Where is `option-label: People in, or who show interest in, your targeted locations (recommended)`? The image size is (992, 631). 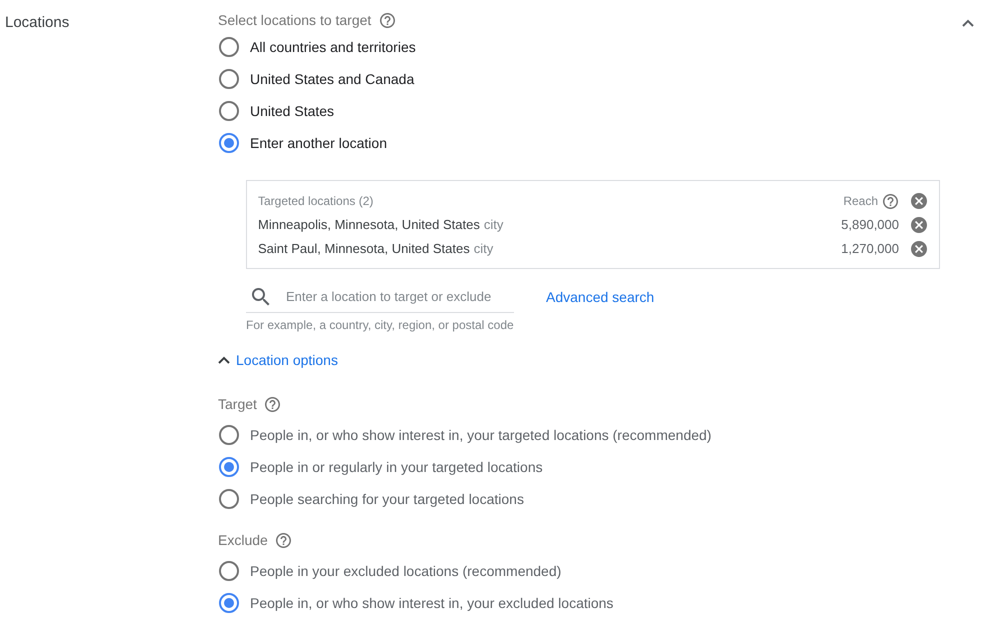 option-label: People in, or who show interest in, your targeted locations (recommended) is located at coordinates (481, 435).